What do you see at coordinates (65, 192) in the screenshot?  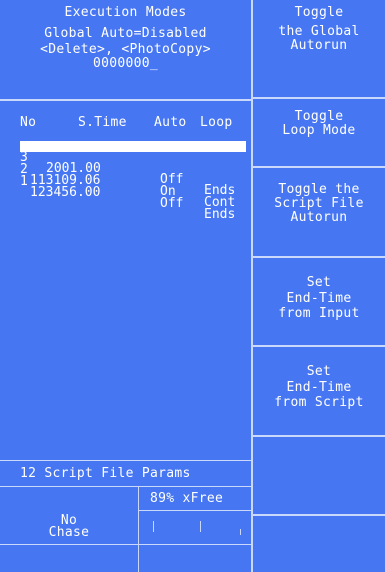 I see `row-start-time: 123456.00` at bounding box center [65, 192].